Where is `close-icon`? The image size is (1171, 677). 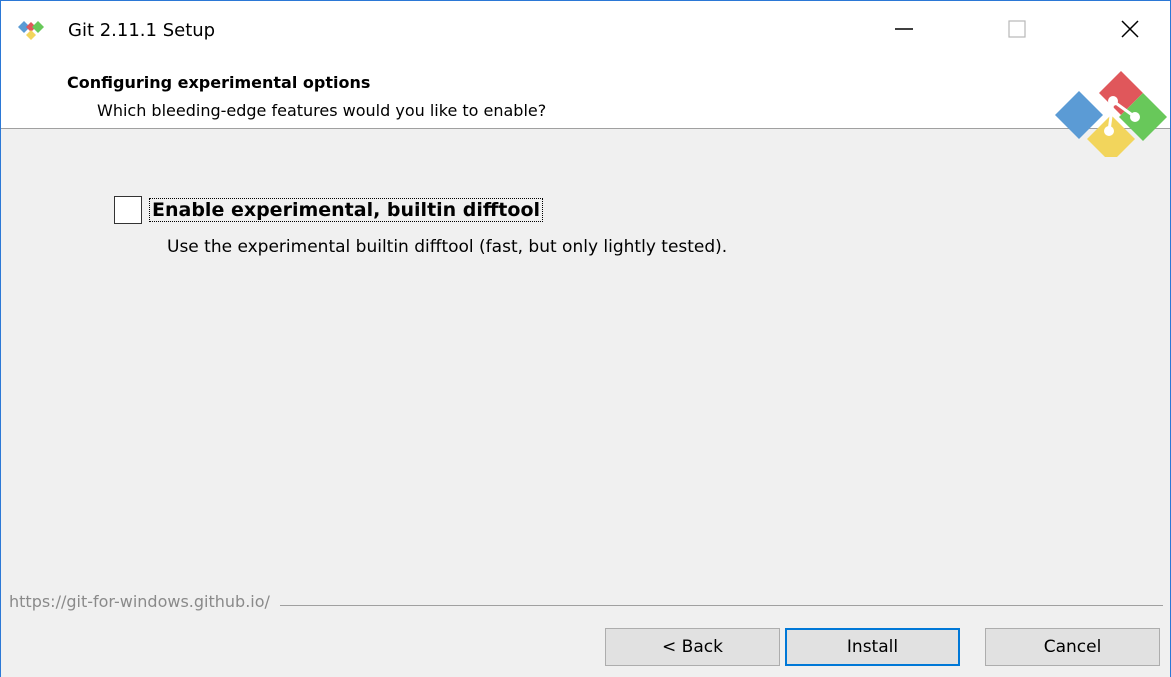 close-icon is located at coordinates (1130, 29).